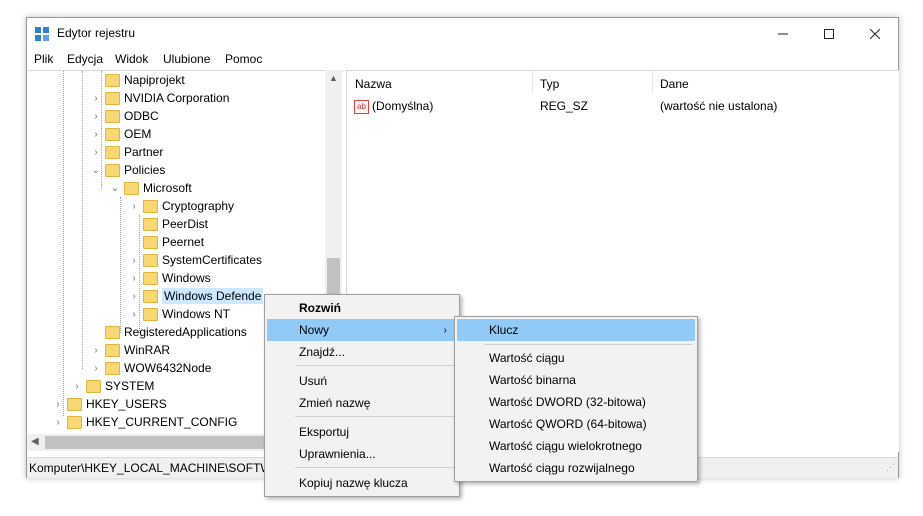  What do you see at coordinates (85, 59) in the screenshot?
I see `menu-edycja: Edycja` at bounding box center [85, 59].